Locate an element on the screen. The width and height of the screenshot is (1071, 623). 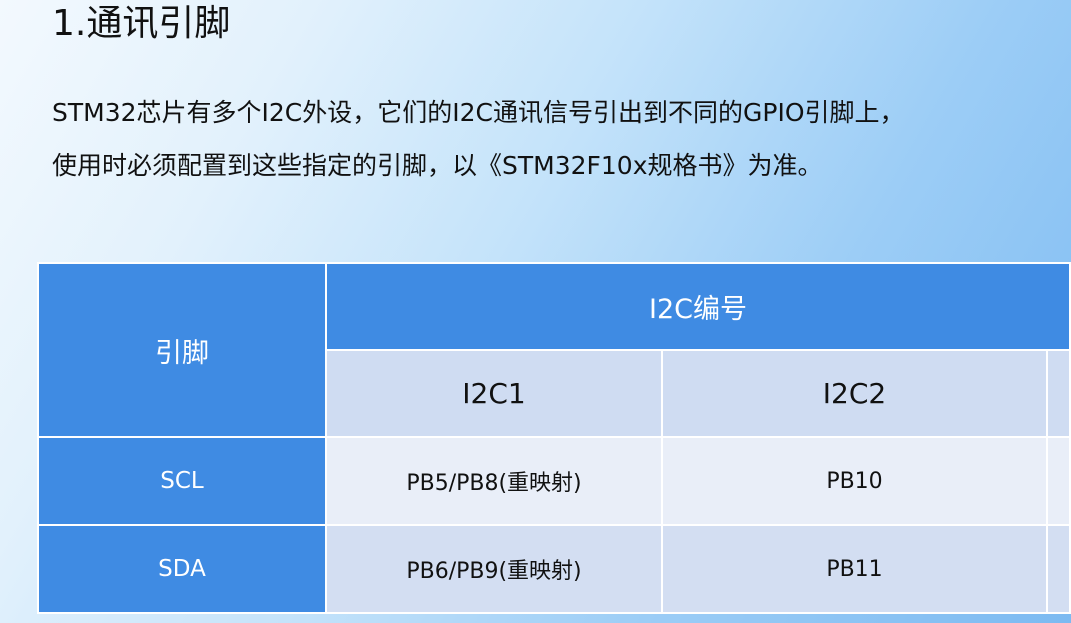
column-header-i2c1: I2C1 is located at coordinates (494, 393).